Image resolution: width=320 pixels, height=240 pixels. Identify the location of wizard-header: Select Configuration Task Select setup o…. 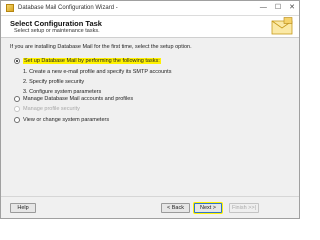
(150, 27).